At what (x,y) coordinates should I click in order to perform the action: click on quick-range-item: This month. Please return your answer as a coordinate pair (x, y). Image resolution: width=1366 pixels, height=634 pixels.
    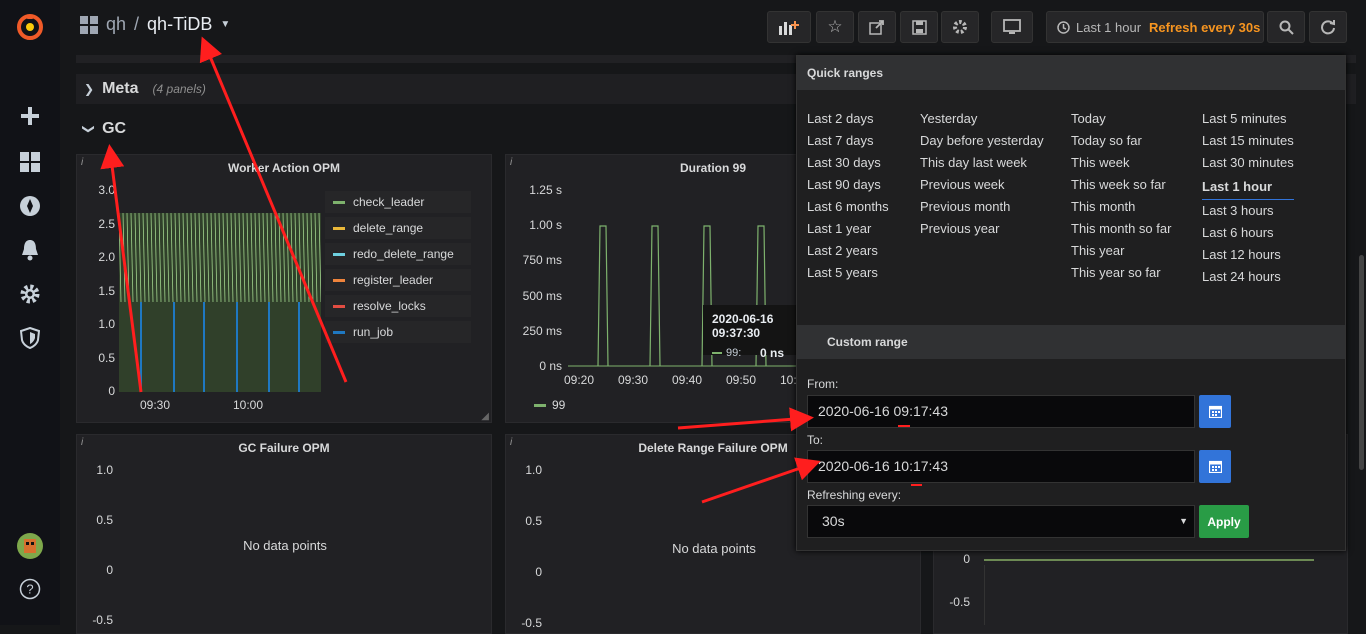
    Looking at the image, I should click on (1121, 207).